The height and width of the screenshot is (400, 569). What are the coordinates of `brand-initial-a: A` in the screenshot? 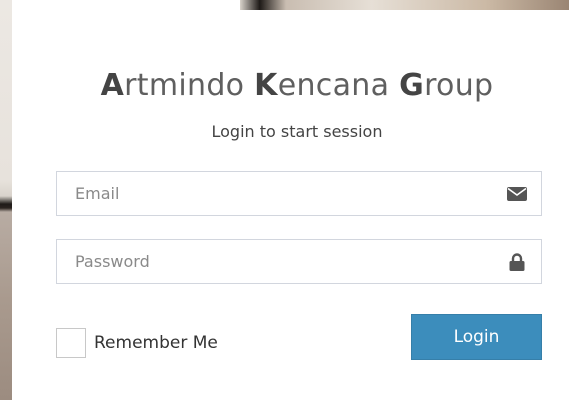 It's located at (112, 85).